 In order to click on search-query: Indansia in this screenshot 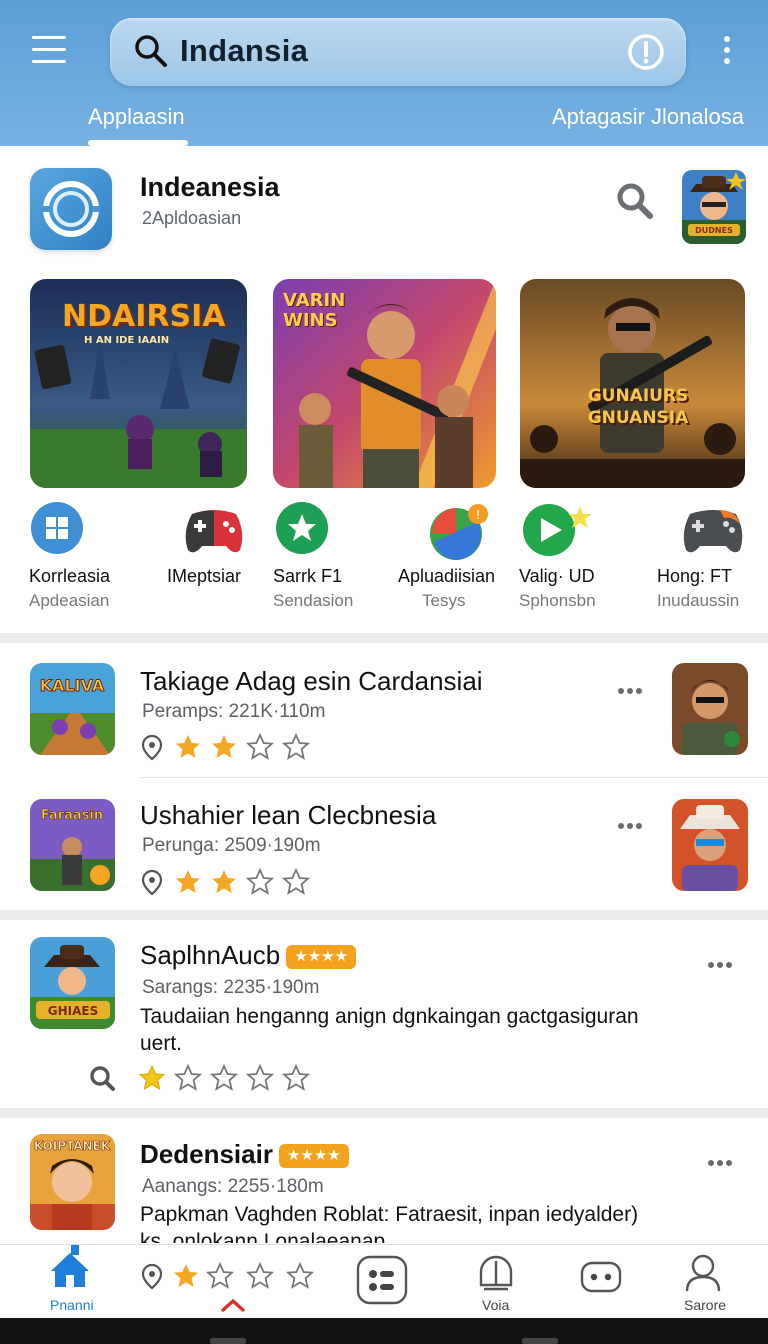, I will do `click(244, 51)`.